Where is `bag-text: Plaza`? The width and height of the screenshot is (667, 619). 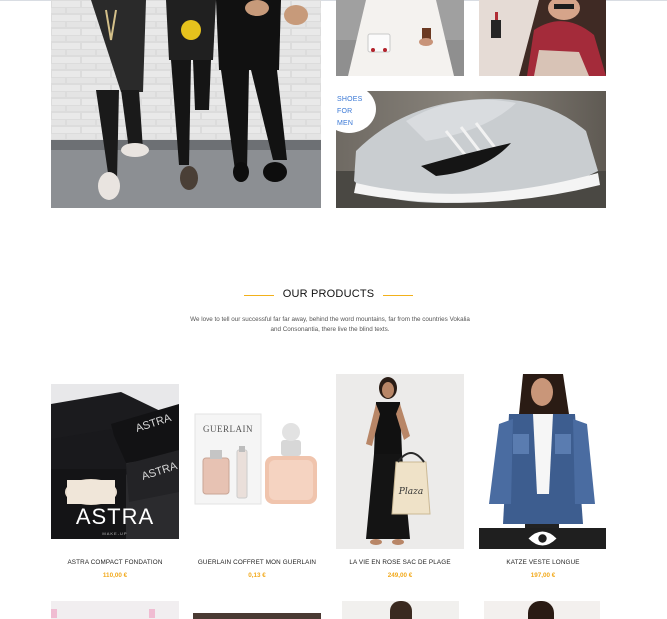 bag-text: Plaza is located at coordinates (410, 492).